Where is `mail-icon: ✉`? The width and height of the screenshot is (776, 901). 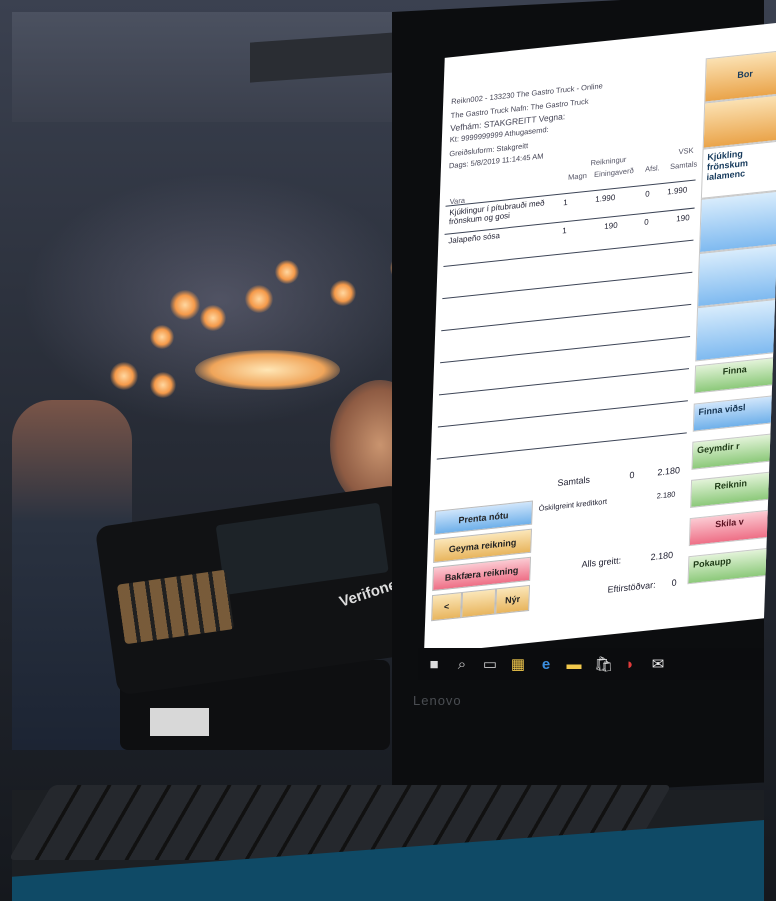 mail-icon: ✉ is located at coordinates (658, 664).